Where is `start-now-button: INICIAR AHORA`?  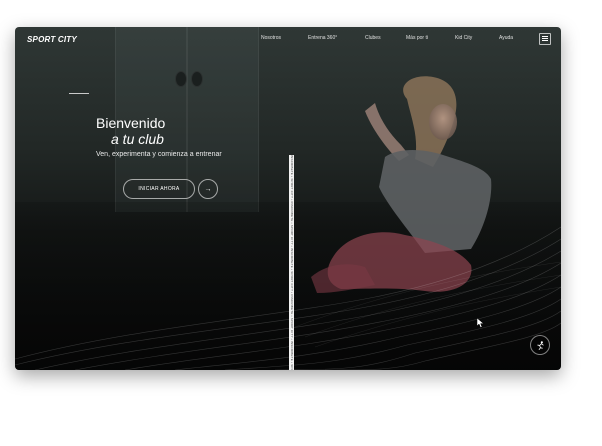
start-now-button: INICIAR AHORA is located at coordinates (159, 189).